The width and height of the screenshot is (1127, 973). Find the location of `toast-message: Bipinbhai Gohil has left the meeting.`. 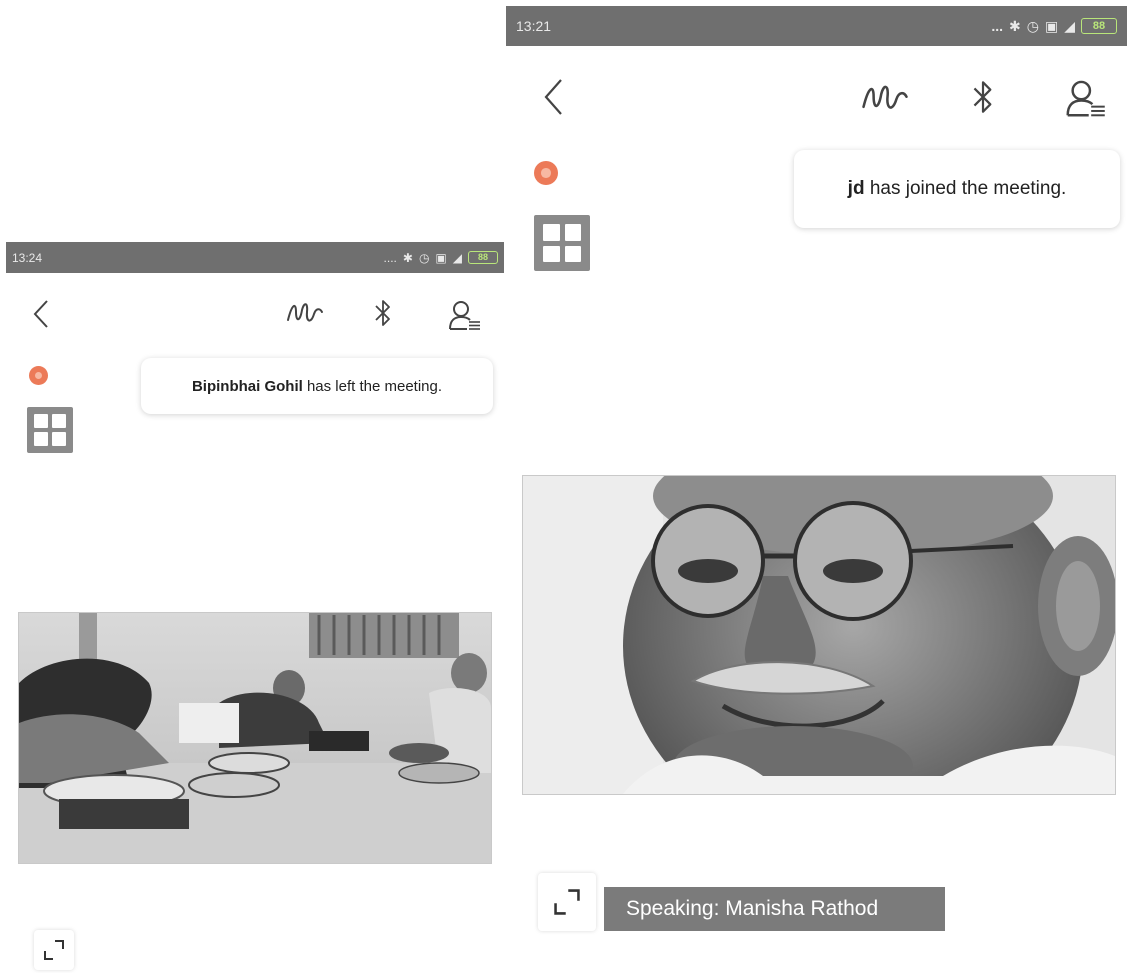

toast-message: Bipinbhai Gohil has left the meeting. is located at coordinates (317, 386).